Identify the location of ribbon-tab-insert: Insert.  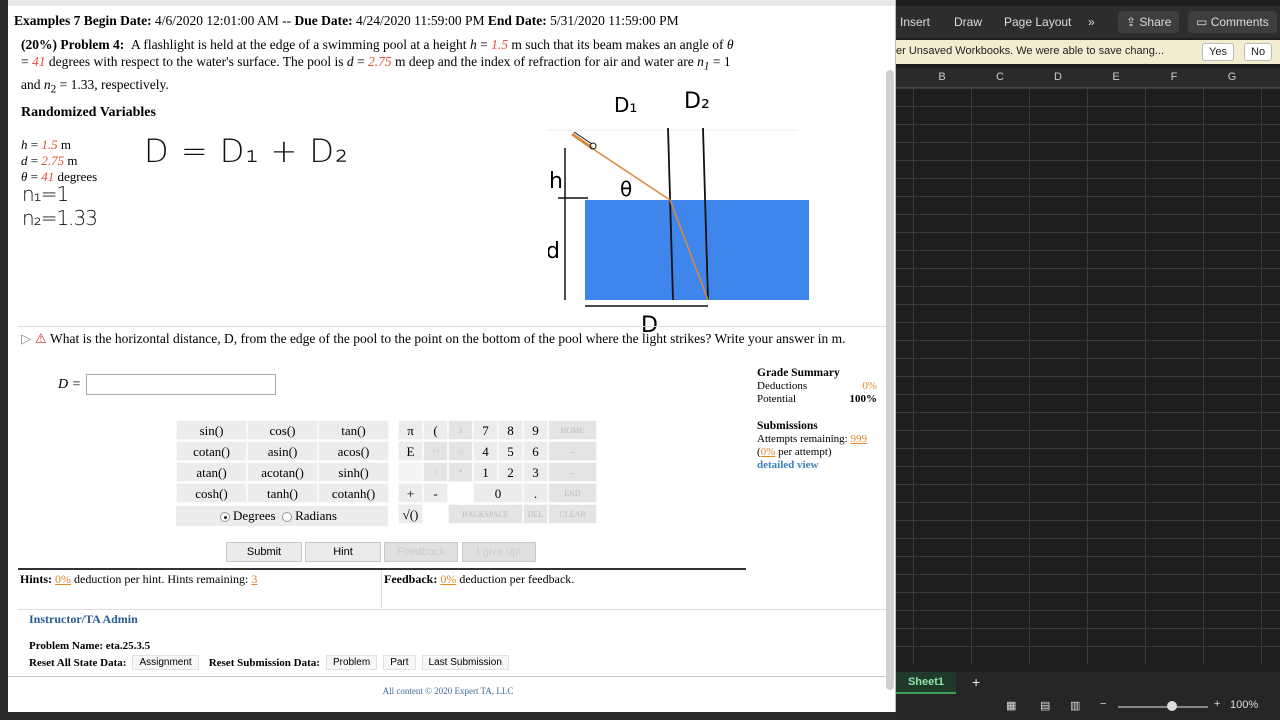
(915, 22).